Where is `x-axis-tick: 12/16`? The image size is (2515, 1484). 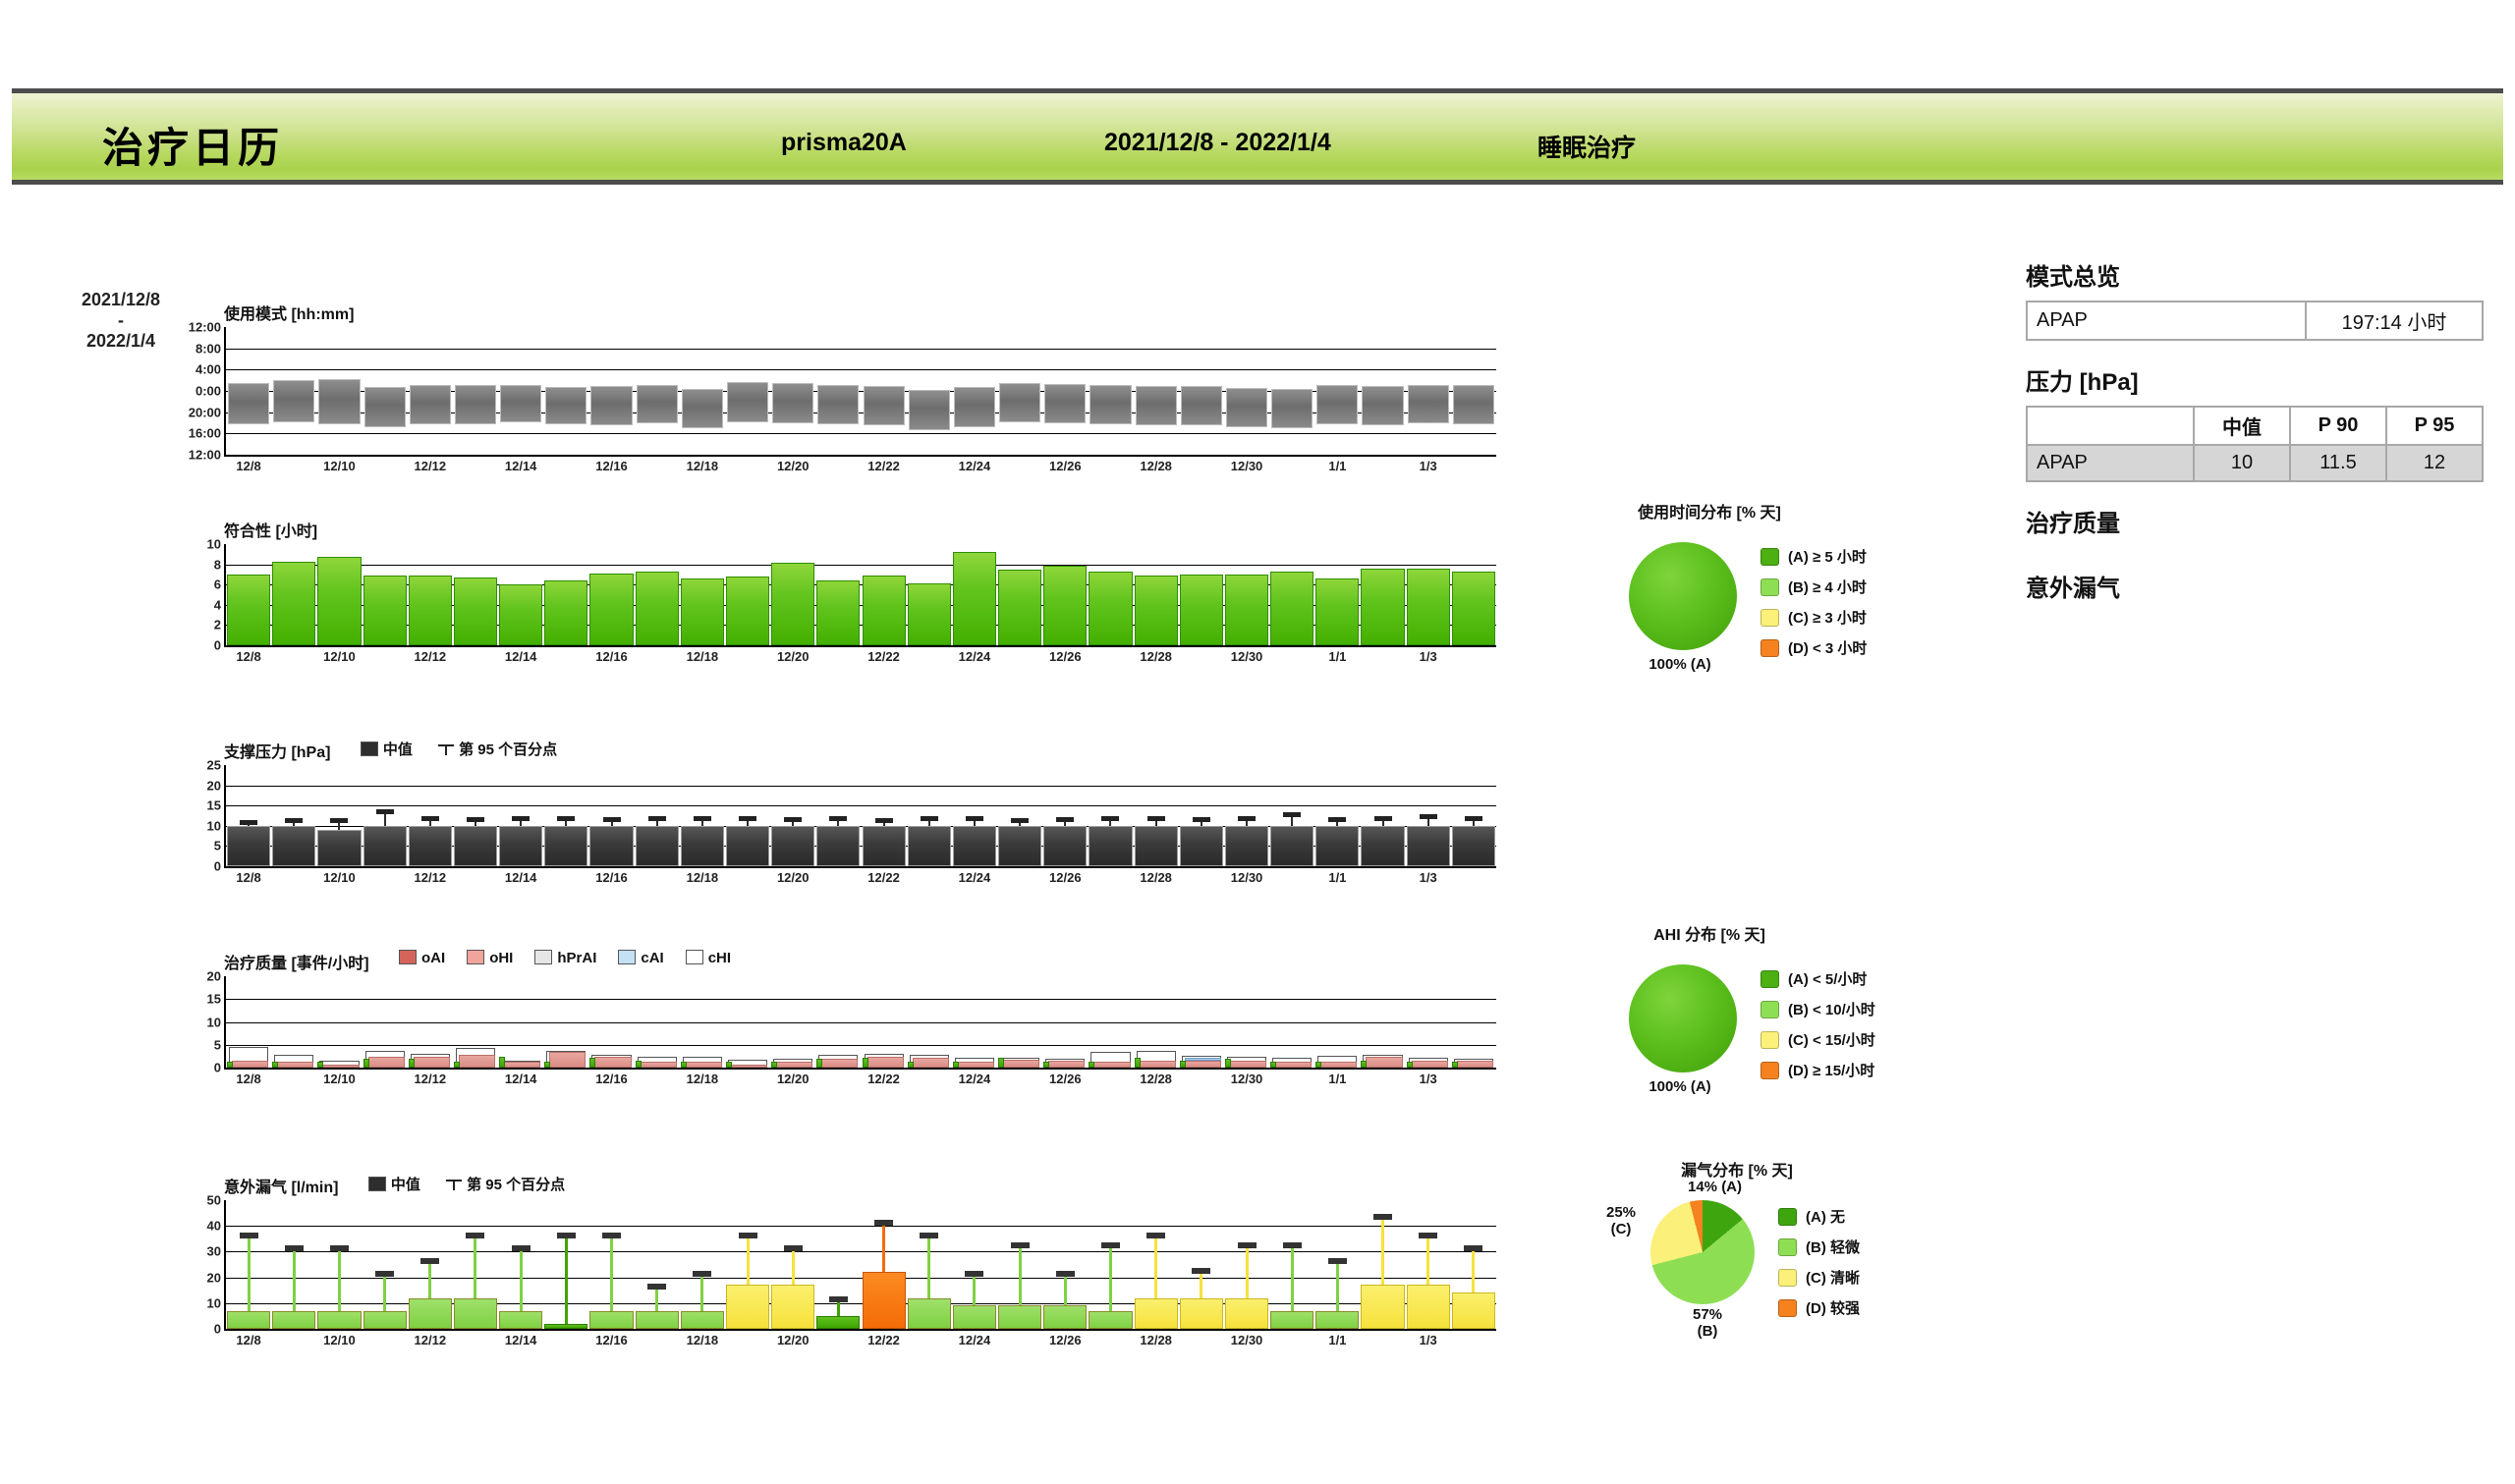 x-axis-tick: 12/16 is located at coordinates (611, 1340).